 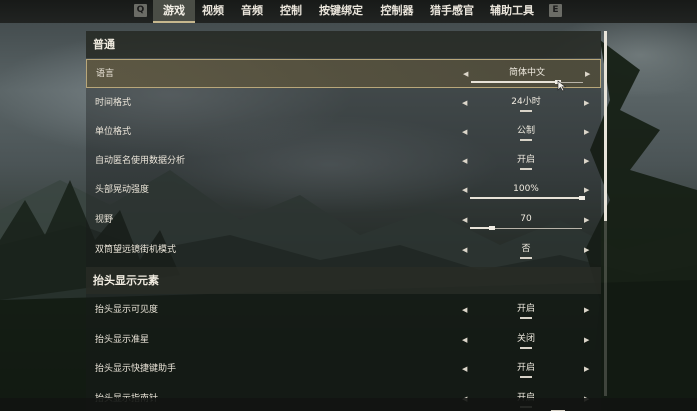 I want to click on tab-keybindings: 按键绑定, so click(x=341, y=10).